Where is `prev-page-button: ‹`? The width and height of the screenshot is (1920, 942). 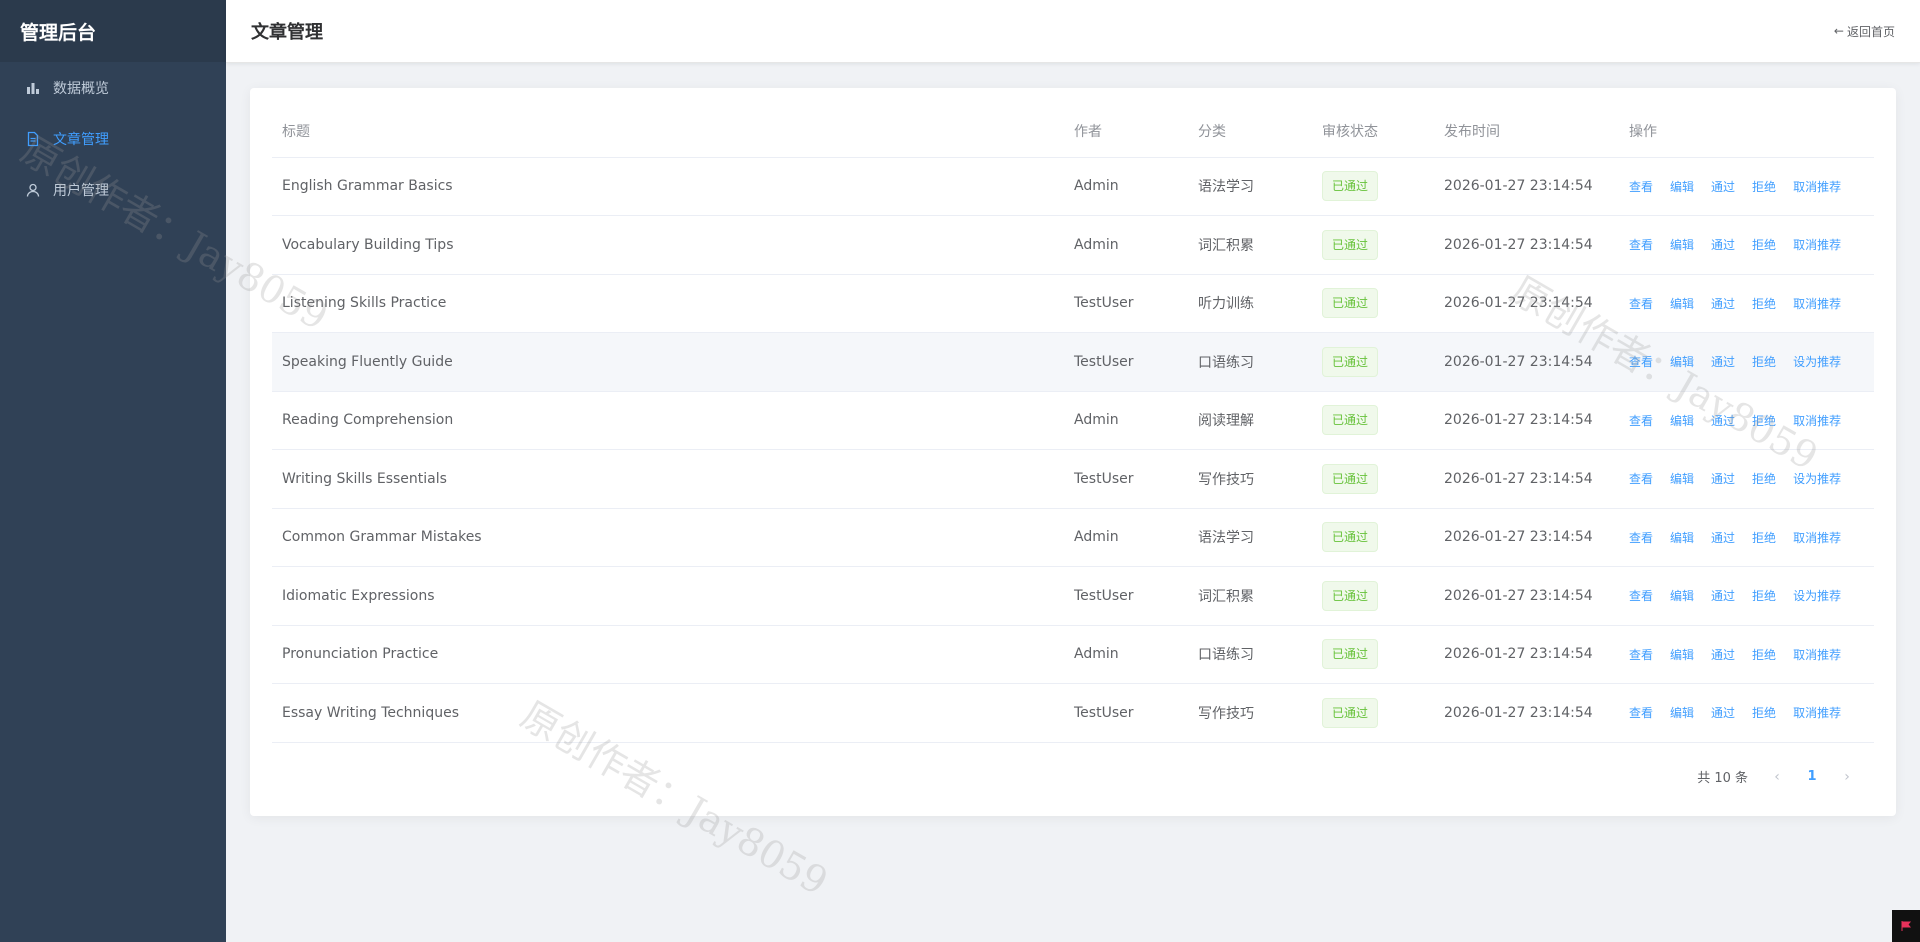 prev-page-button: ‹ is located at coordinates (1777, 777).